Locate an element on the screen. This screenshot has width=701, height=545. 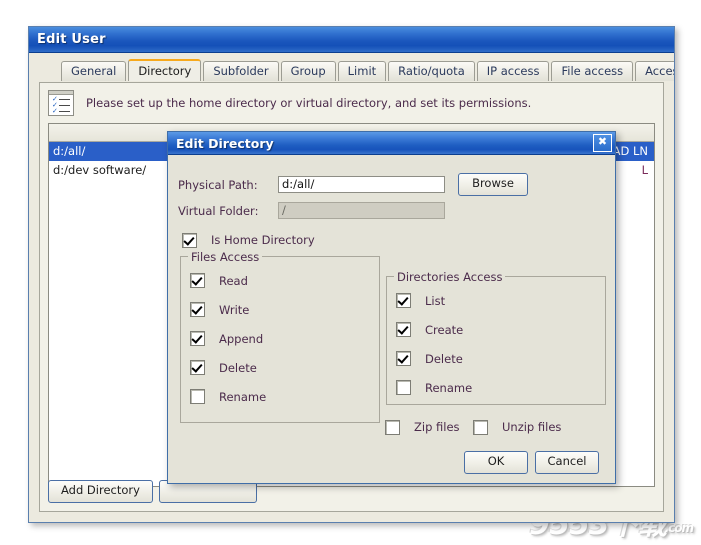
cancel-button: Cancel is located at coordinates (567, 462).